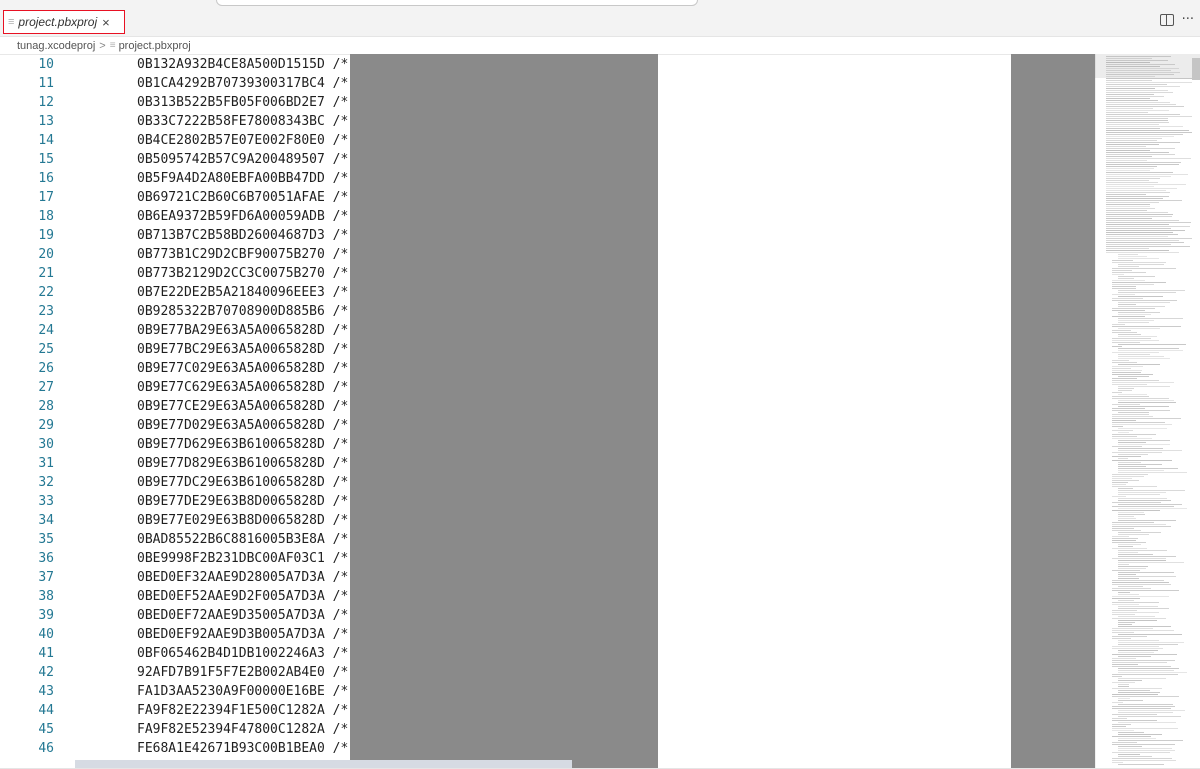 The image size is (1200, 769). I want to click on code-text-left: 0B773B1C29D2CBF90075B270 /*, so click(243, 254).